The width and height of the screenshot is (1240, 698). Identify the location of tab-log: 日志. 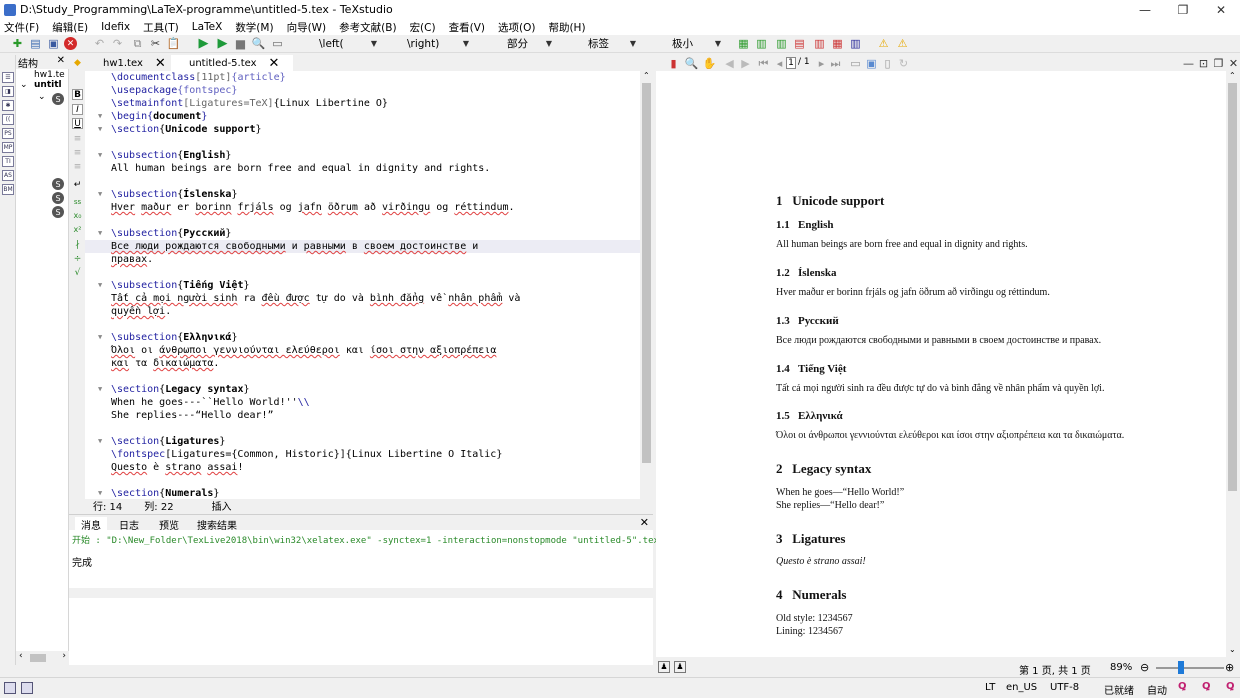
(129, 524).